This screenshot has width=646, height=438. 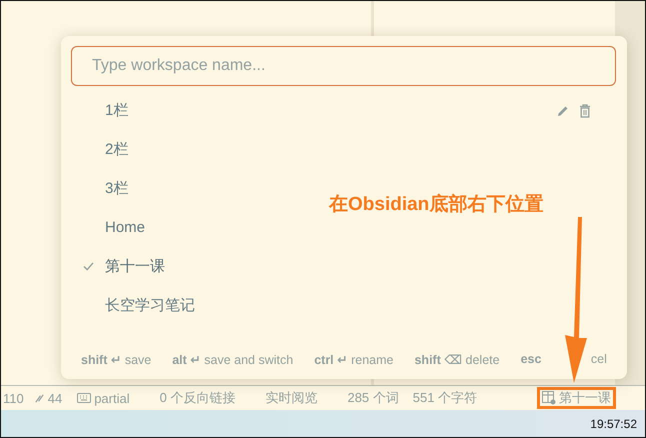 I want to click on trash-icon, so click(x=585, y=111).